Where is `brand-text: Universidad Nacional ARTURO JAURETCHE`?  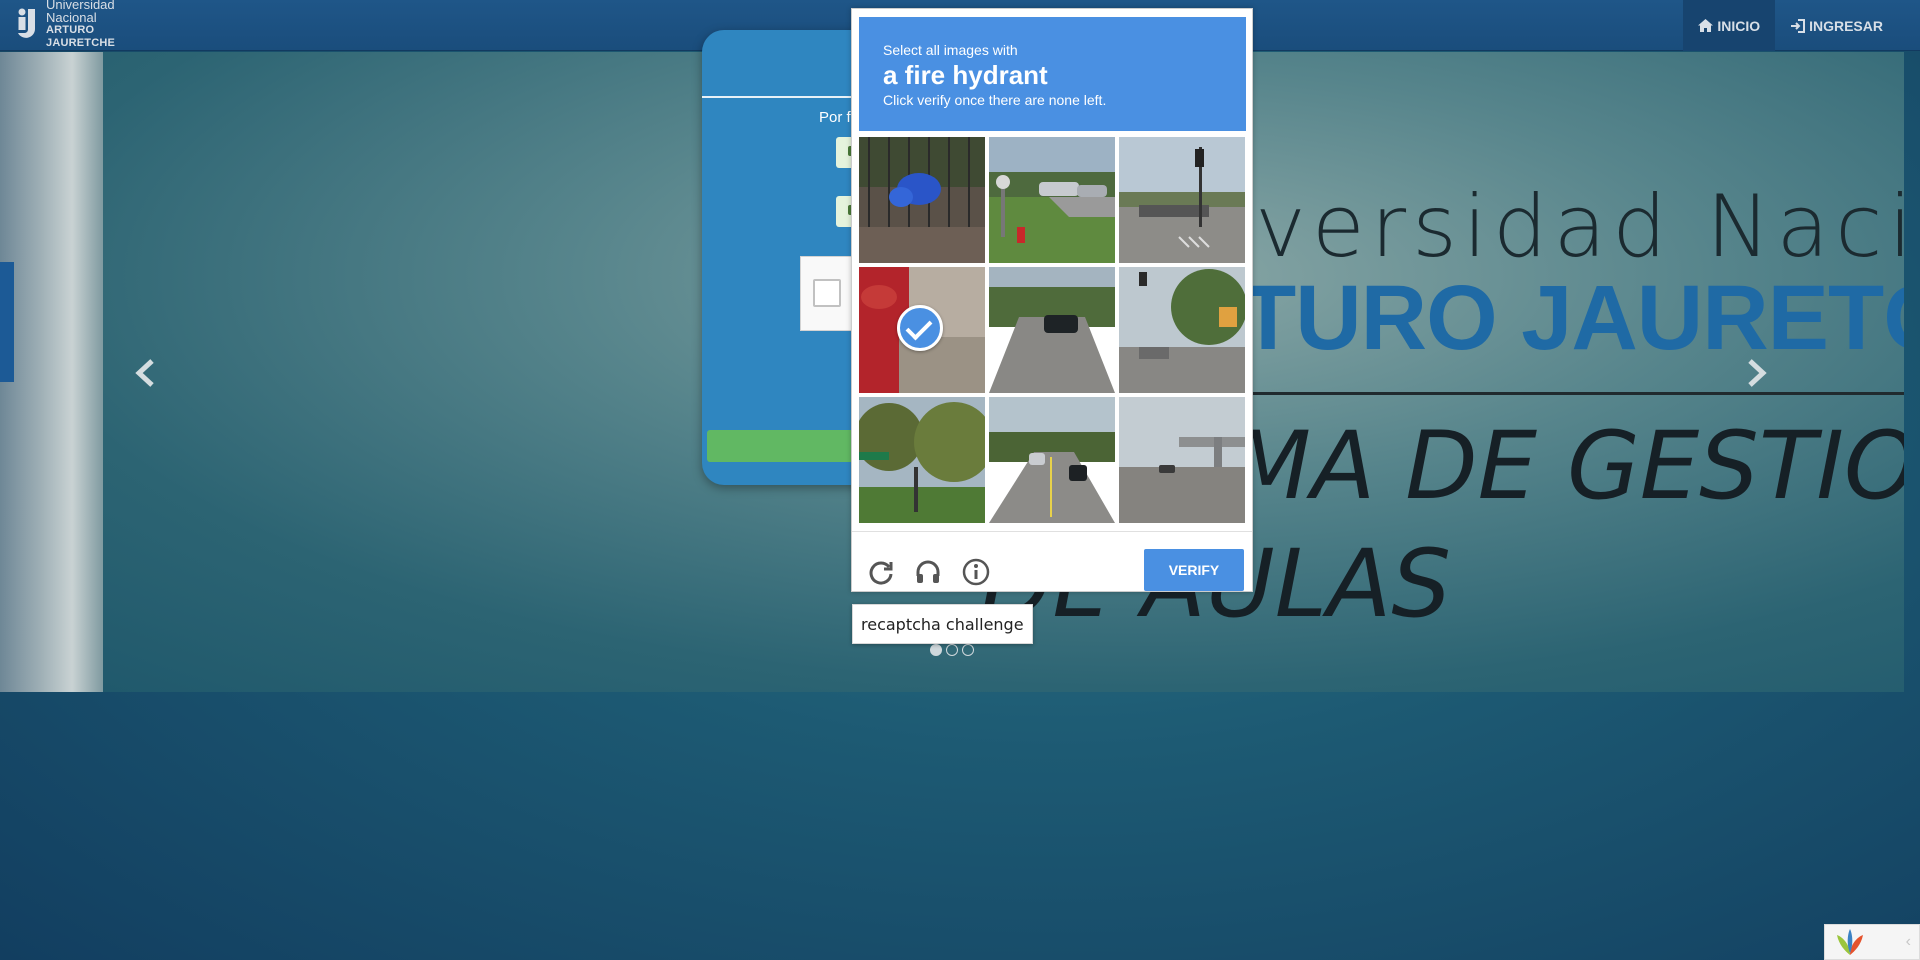 brand-text: Universidad Nacional ARTURO JAURETCHE is located at coordinates (106, 25).